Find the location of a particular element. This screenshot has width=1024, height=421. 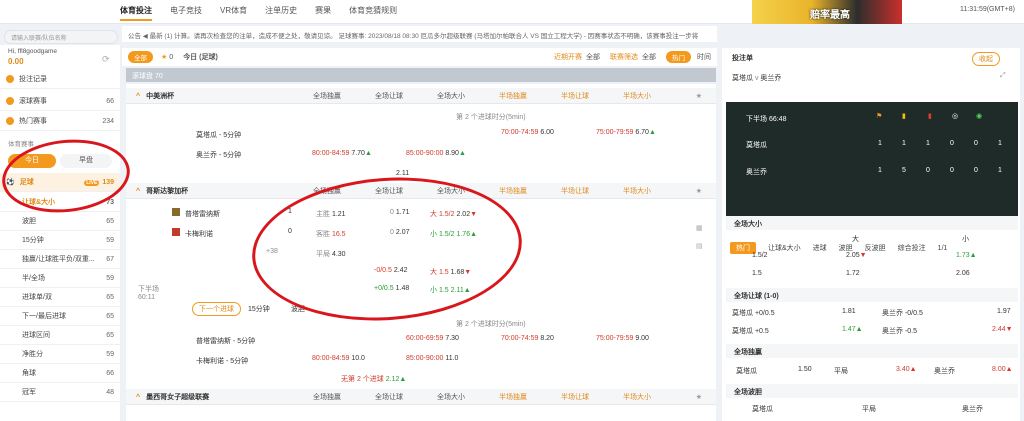

odds-cell: 75:00-79:59 6.70▲ is located at coordinates (626, 132).